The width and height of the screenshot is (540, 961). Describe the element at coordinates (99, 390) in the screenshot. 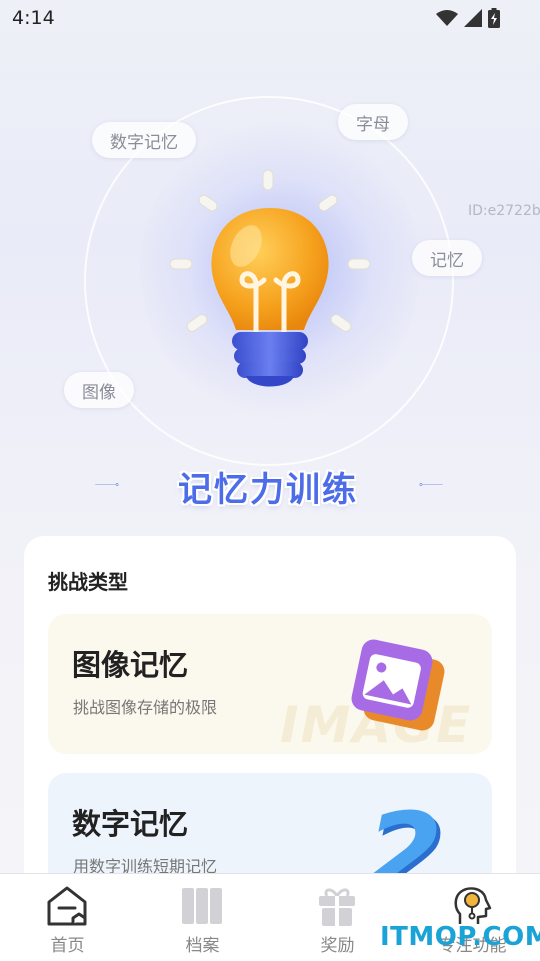

I see `tag-bubble-image: 图像` at that location.